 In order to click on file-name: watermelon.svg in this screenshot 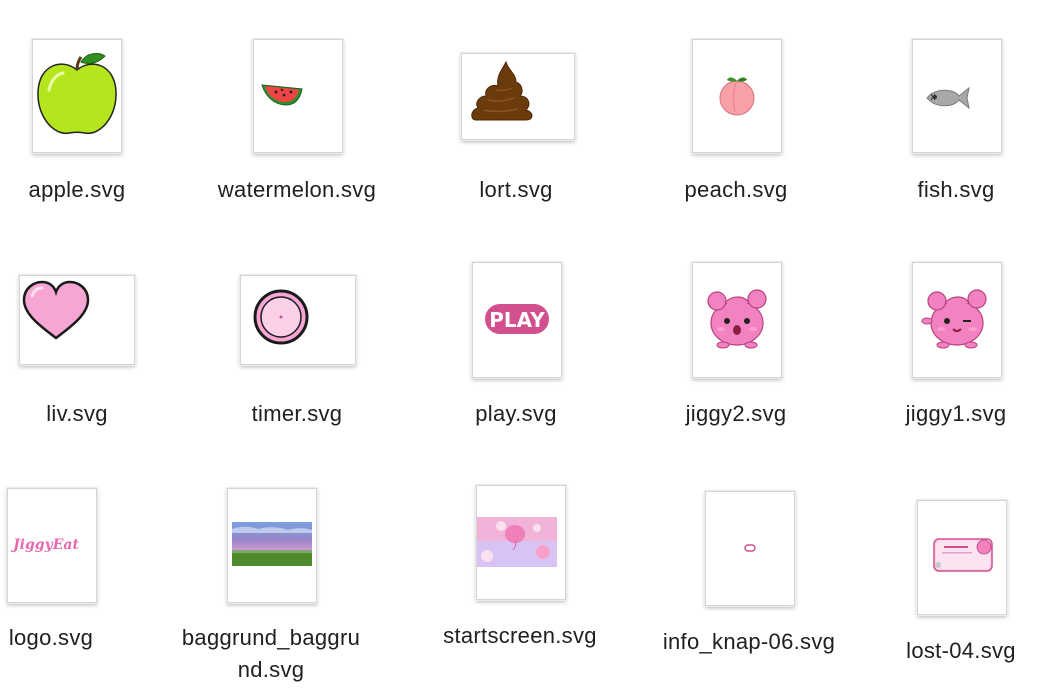, I will do `click(297, 189)`.